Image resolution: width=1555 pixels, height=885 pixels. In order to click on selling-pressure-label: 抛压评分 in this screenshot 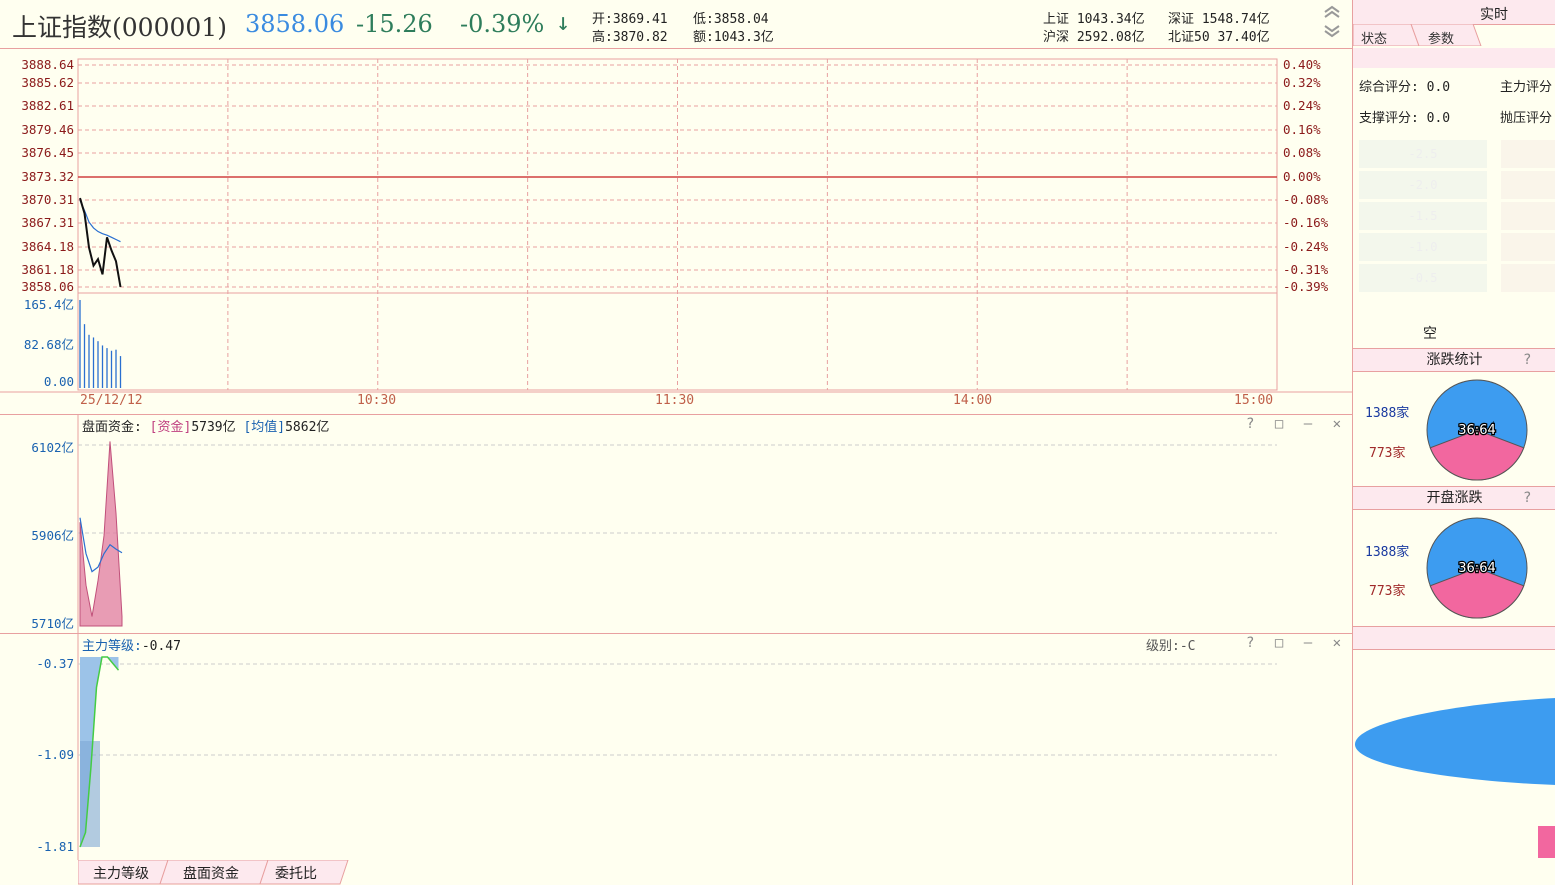, I will do `click(1526, 118)`.